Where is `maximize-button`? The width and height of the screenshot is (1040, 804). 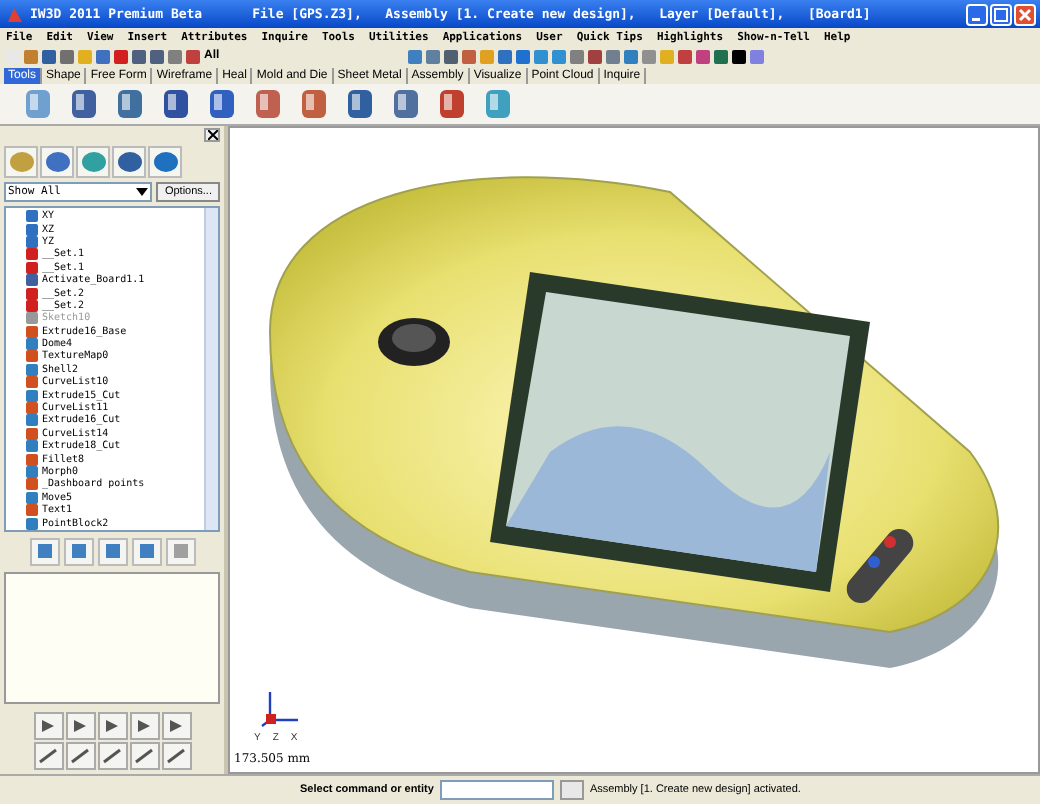
maximize-button is located at coordinates (1001, 14).